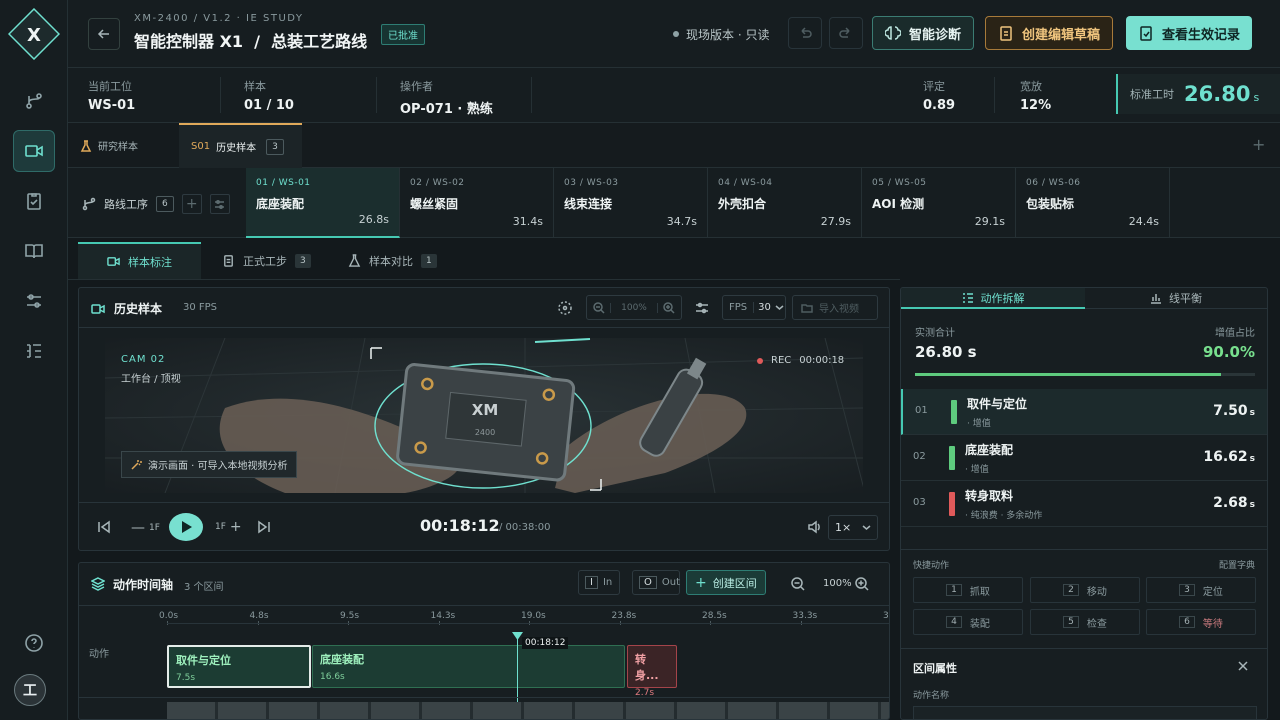 This screenshot has height=720, width=1280. I want to click on tab-annotate-label: 样本标注, so click(150, 262).